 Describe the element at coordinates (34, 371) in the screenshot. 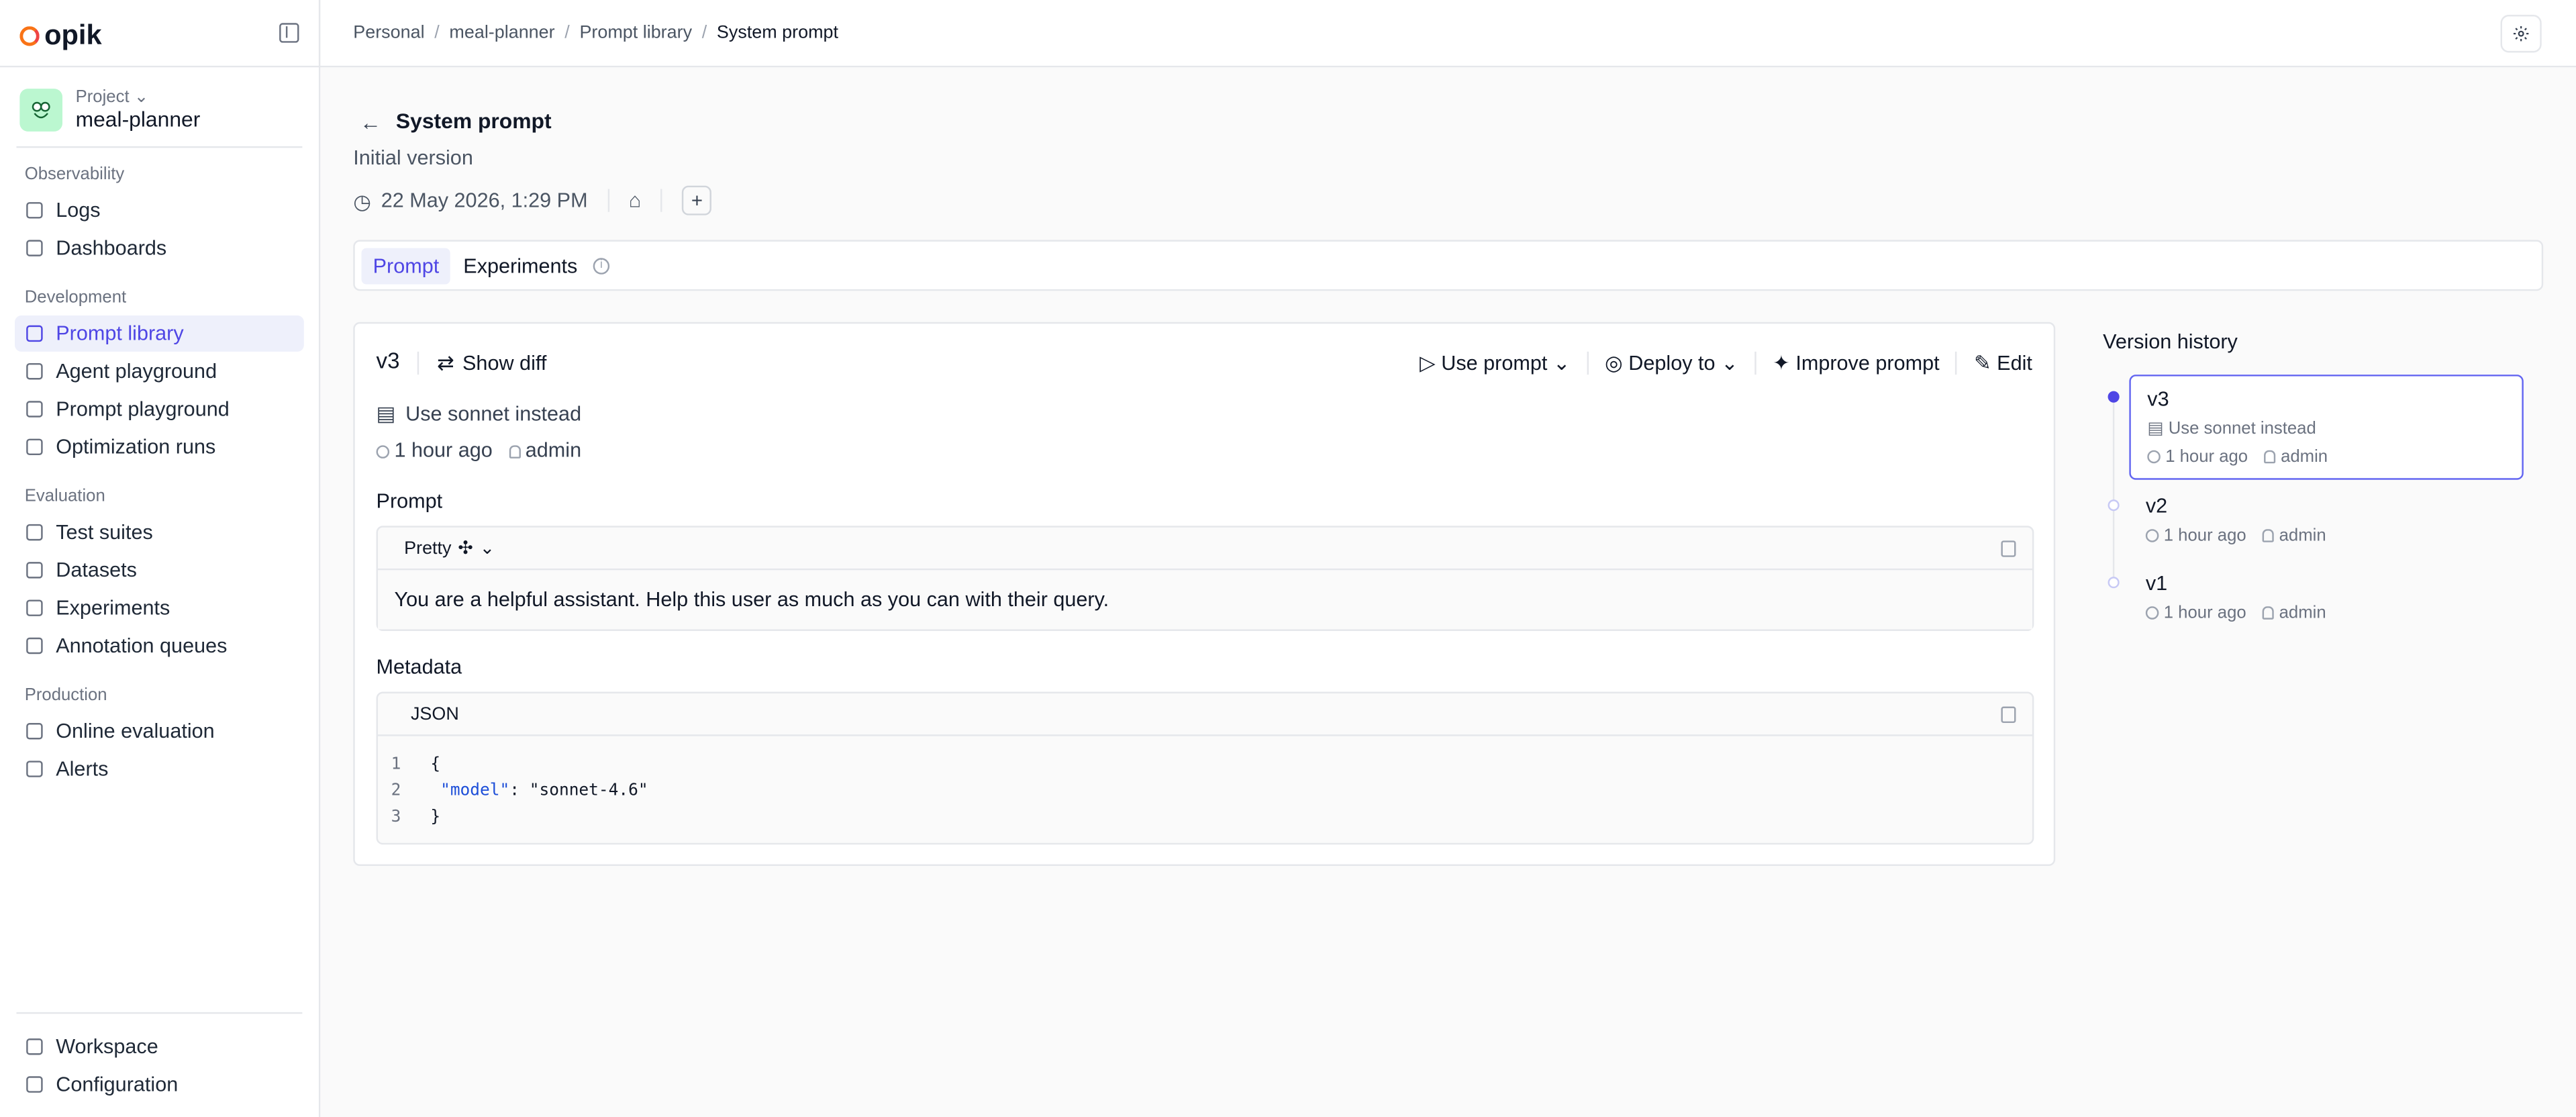

I see `branch-icon` at that location.